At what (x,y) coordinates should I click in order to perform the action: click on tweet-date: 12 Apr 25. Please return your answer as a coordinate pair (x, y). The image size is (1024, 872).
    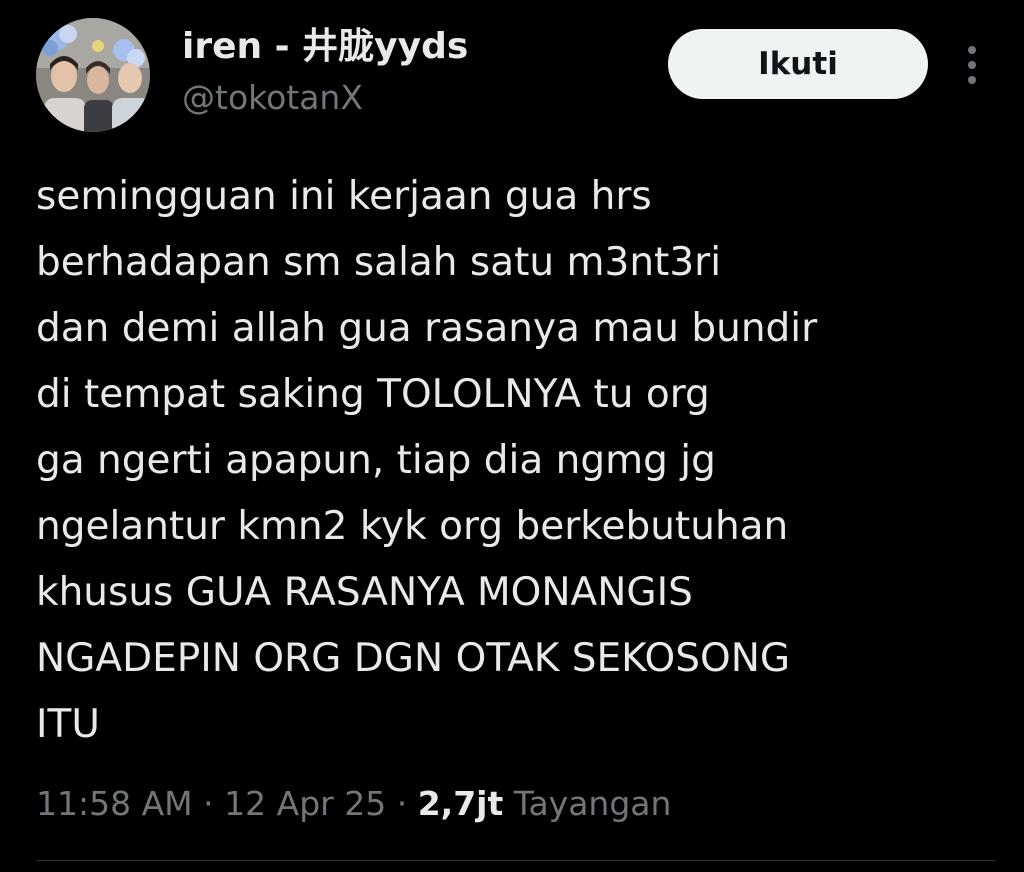
    Looking at the image, I should click on (305, 803).